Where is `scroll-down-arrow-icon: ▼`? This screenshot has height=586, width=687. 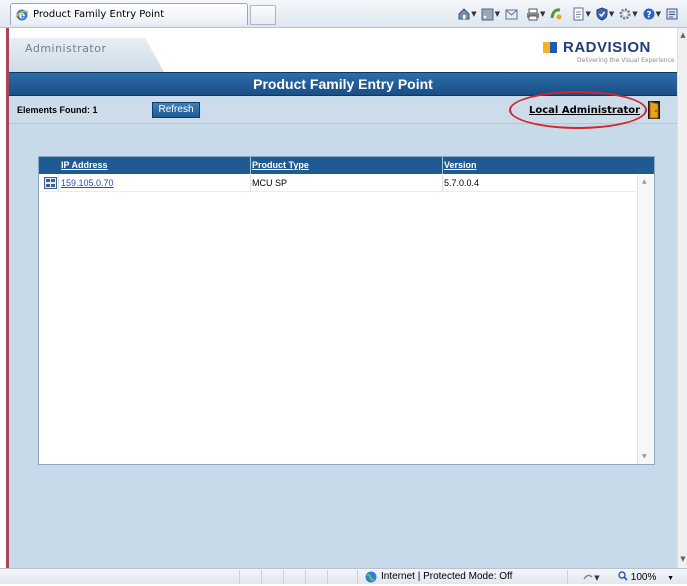
scroll-down-arrow-icon: ▼ is located at coordinates (683, 559).